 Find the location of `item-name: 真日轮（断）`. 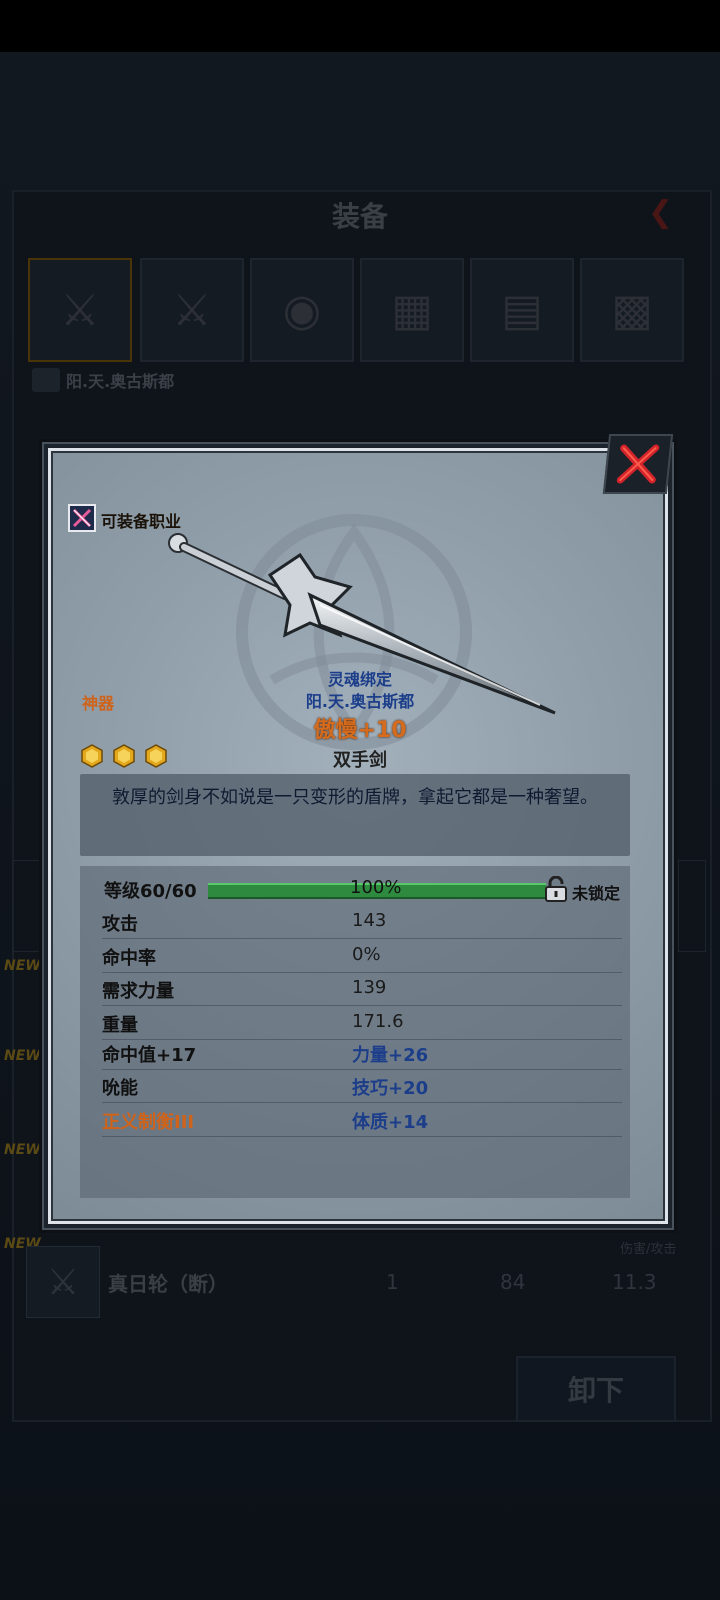

item-name: 真日轮（断） is located at coordinates (168, 1284).